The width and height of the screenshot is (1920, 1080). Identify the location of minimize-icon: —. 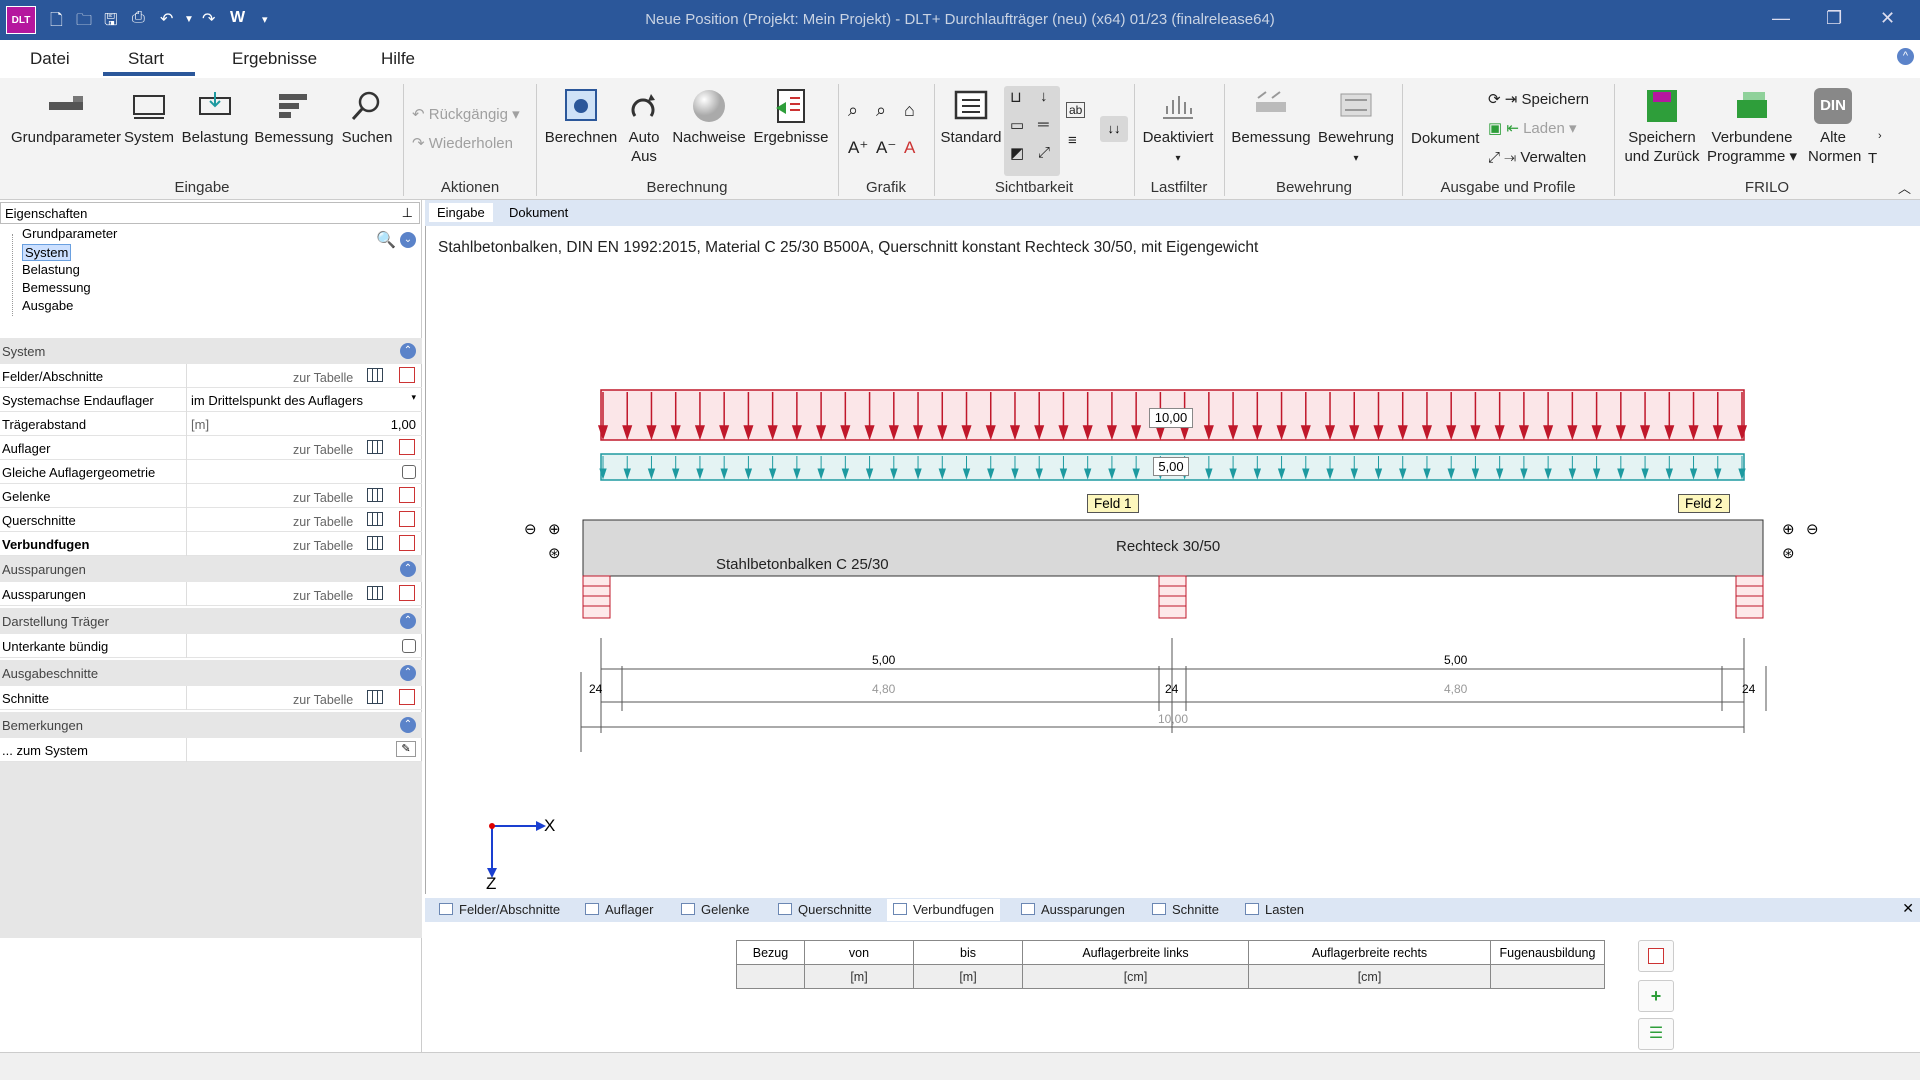
(1781, 18).